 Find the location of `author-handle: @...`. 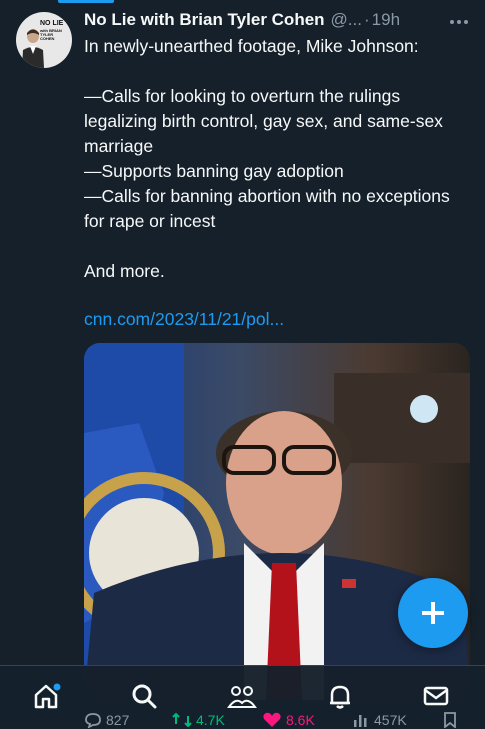

author-handle: @... is located at coordinates (346, 20).